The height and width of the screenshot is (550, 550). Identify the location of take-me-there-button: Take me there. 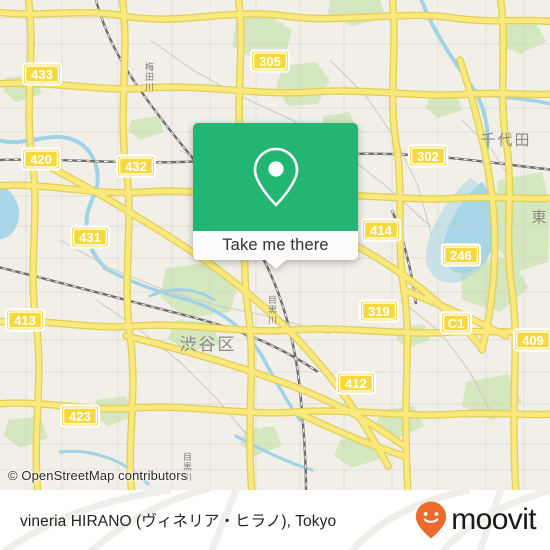
(275, 250).